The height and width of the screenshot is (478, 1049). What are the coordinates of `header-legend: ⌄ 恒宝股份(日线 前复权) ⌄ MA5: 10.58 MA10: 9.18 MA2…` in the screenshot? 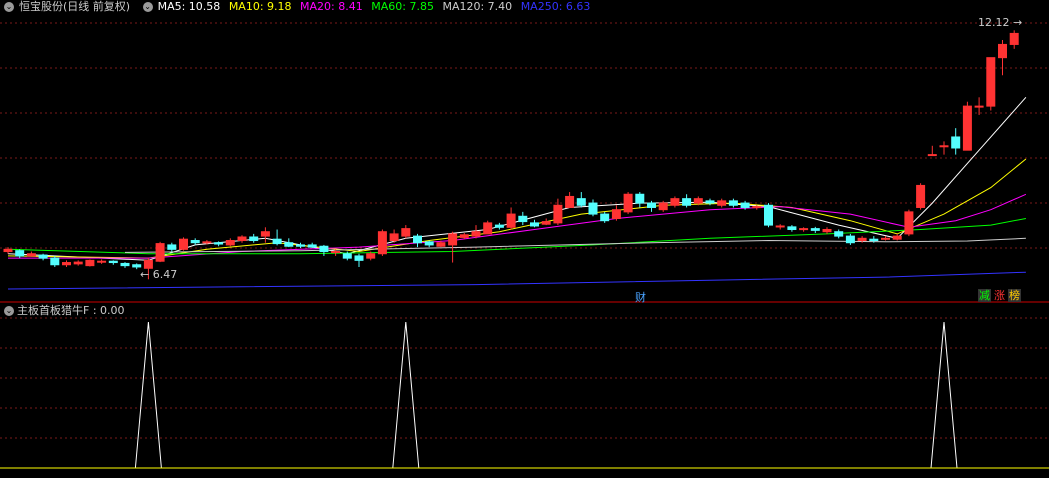 It's located at (299, 7).